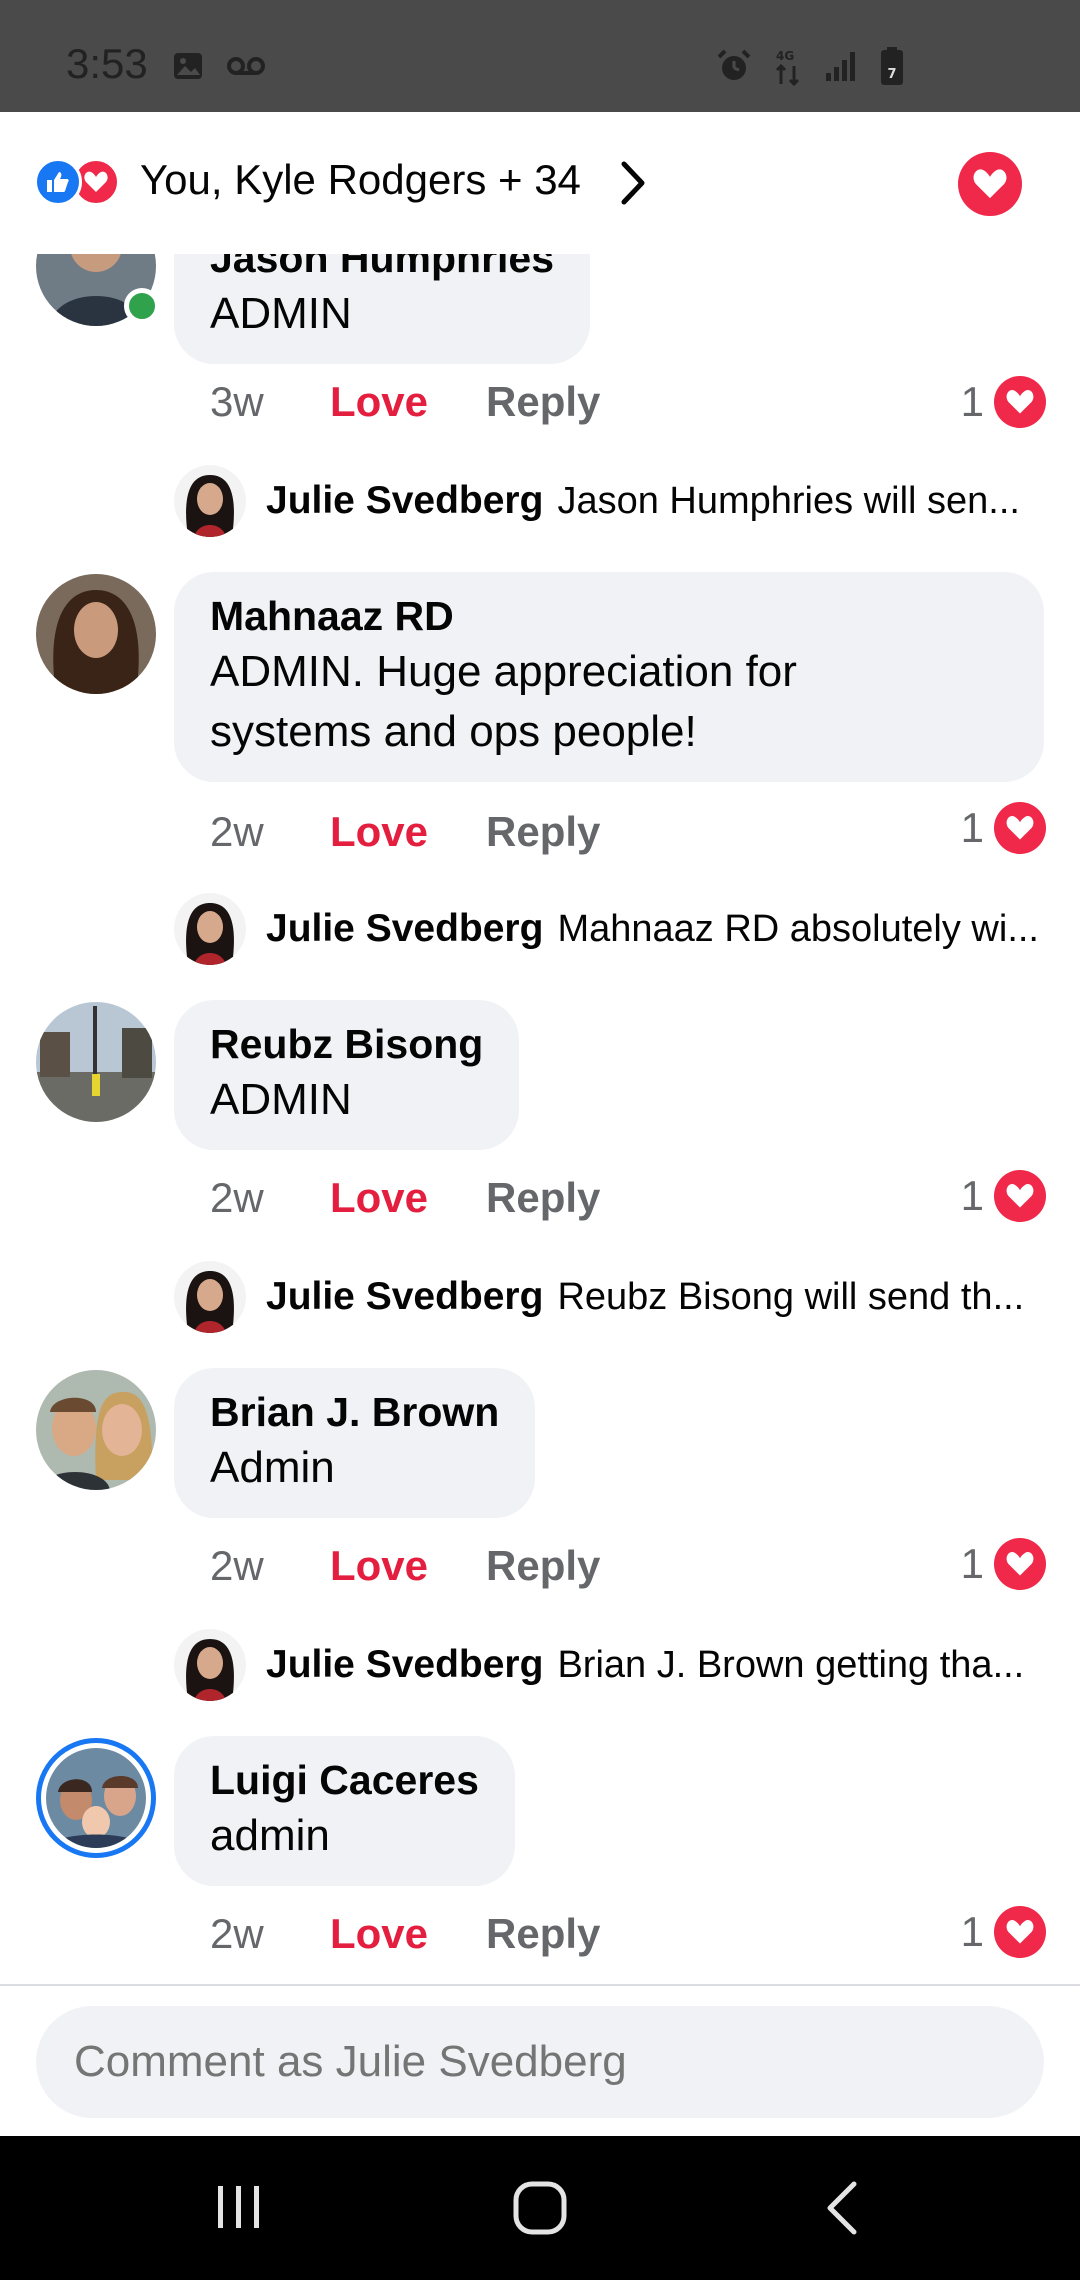 This screenshot has height=2280, width=1080. What do you see at coordinates (843, 2210) in the screenshot?
I see `back-icon` at bounding box center [843, 2210].